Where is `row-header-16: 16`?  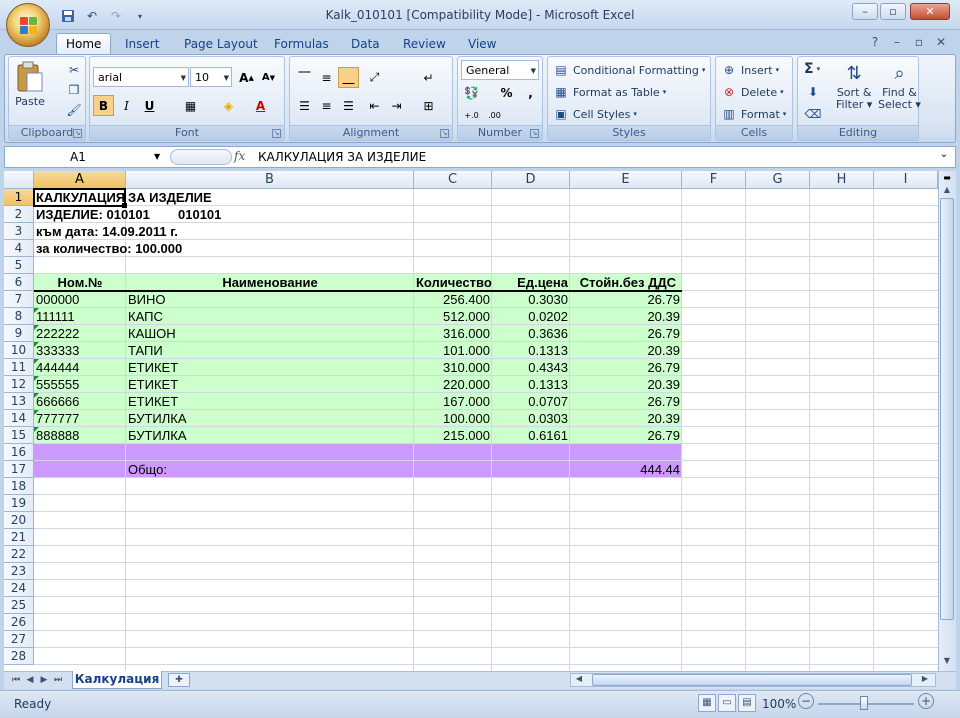
row-header-16: 16 is located at coordinates (19, 452).